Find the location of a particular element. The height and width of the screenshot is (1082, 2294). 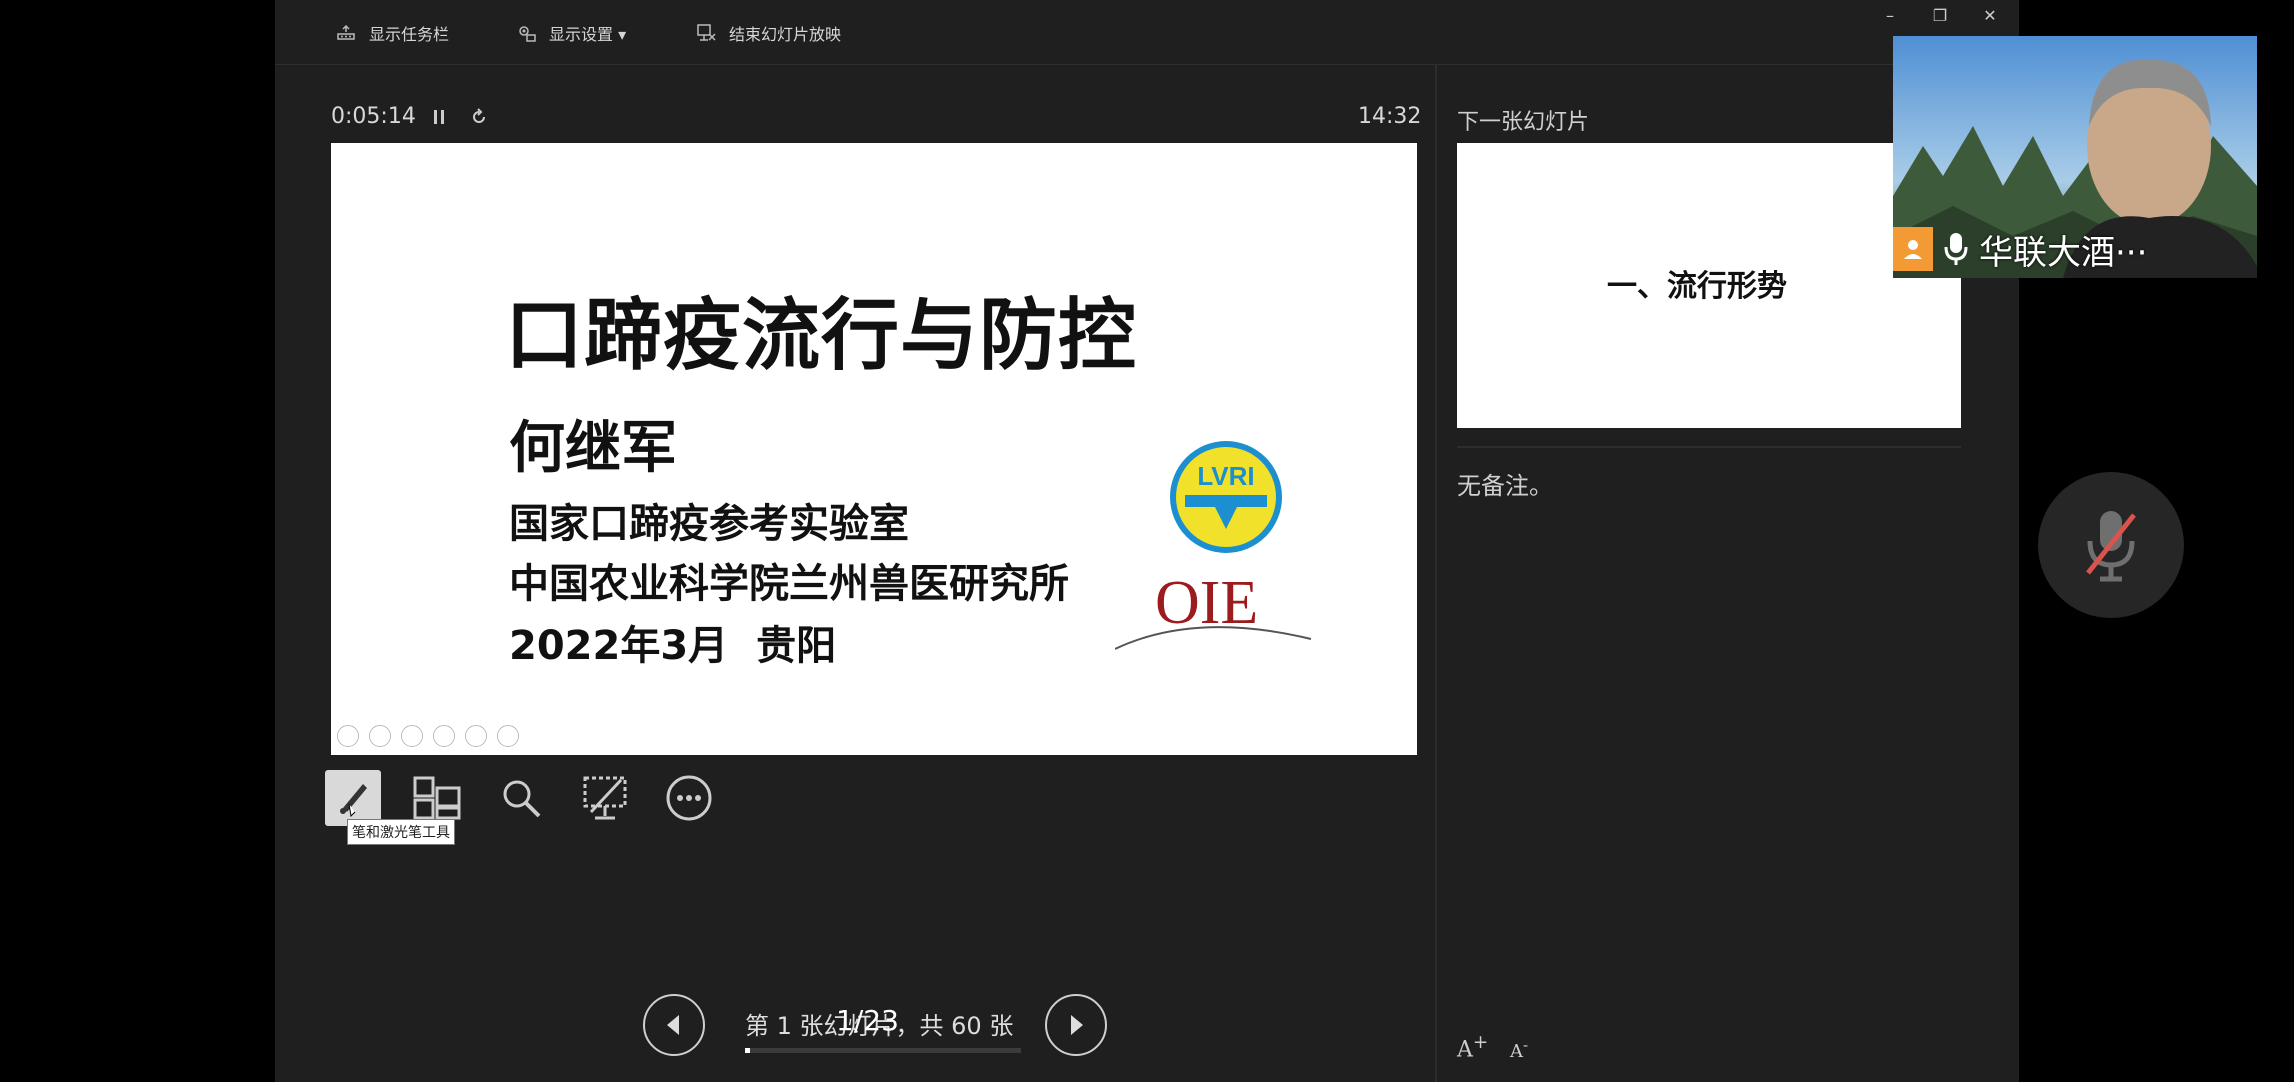

next-slide-button is located at coordinates (1076, 1025).